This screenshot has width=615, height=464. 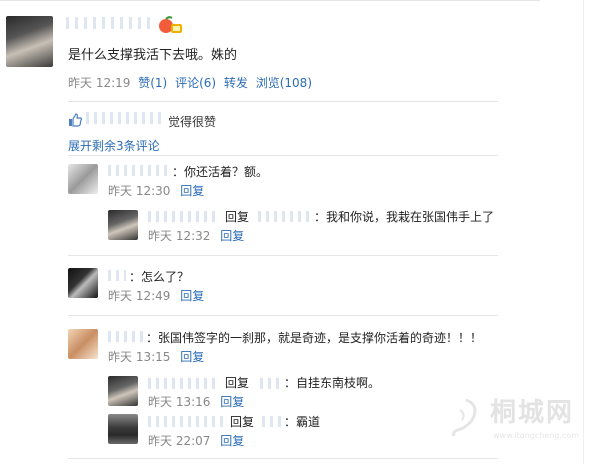 What do you see at coordinates (153, 55) in the screenshot?
I see `post-text: 是什么支撑我活下去哦。姝的` at bounding box center [153, 55].